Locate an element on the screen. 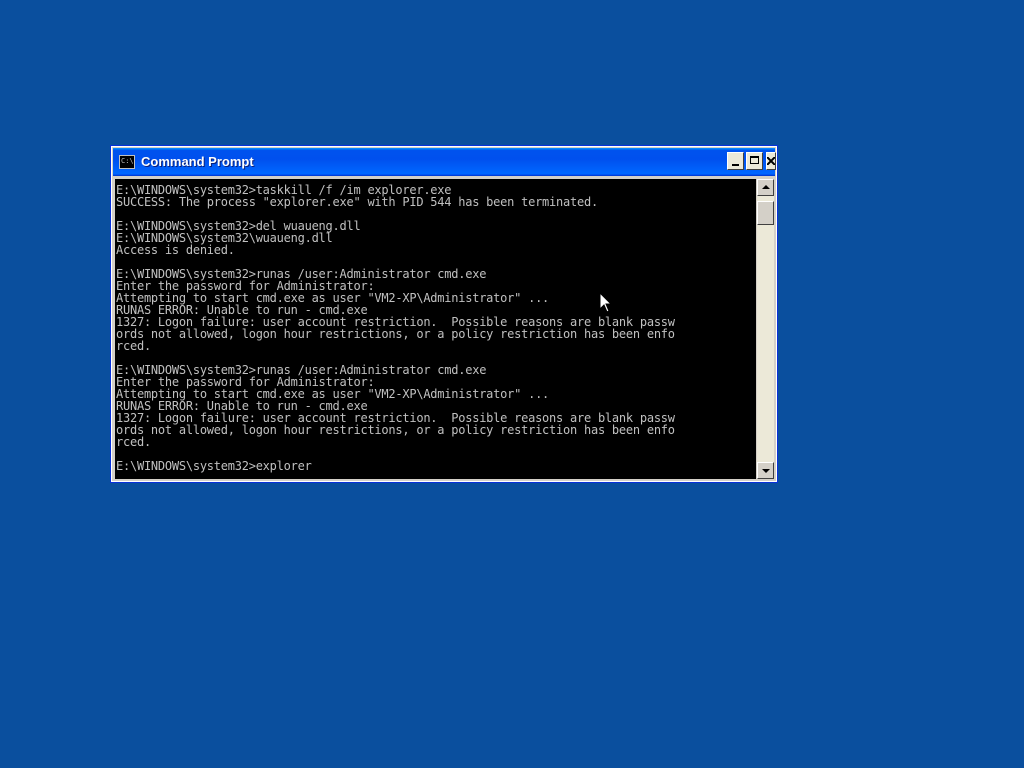 The image size is (1024, 768). maximize-icon is located at coordinates (754, 160).